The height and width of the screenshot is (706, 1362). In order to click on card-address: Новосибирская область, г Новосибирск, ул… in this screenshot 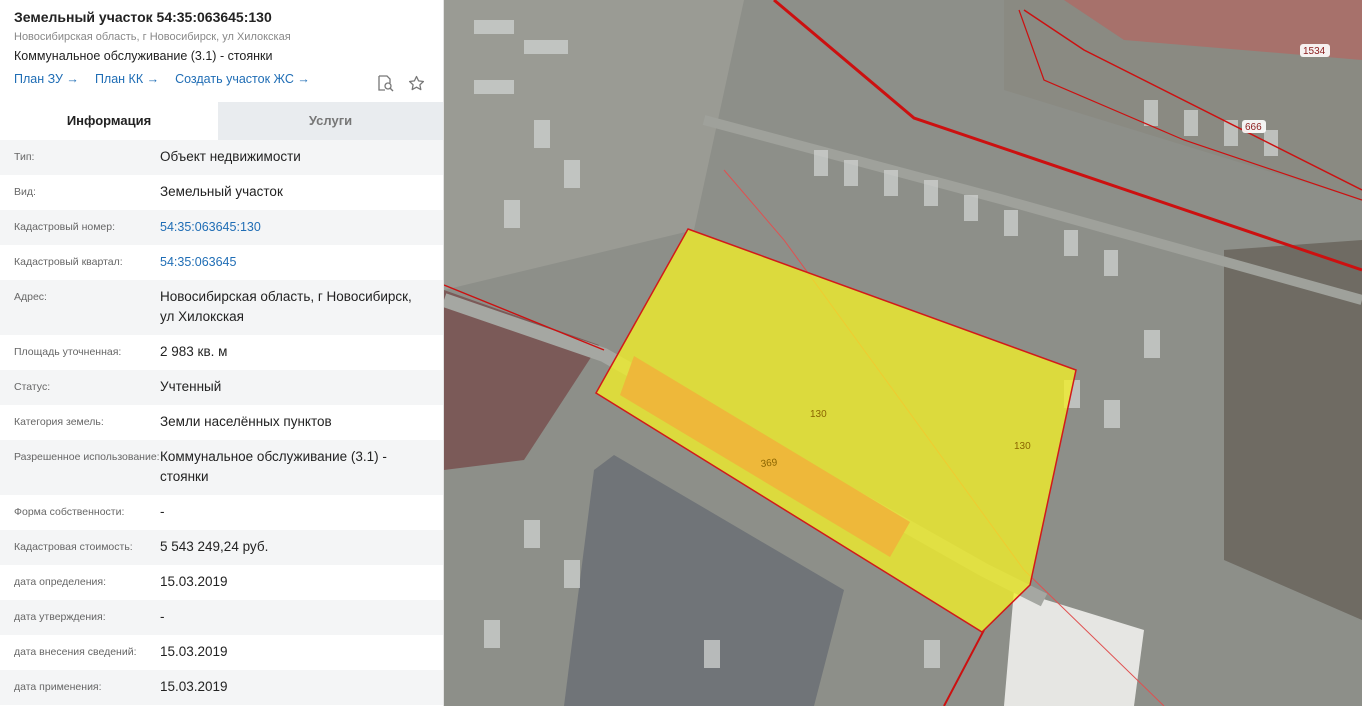, I will do `click(152, 37)`.